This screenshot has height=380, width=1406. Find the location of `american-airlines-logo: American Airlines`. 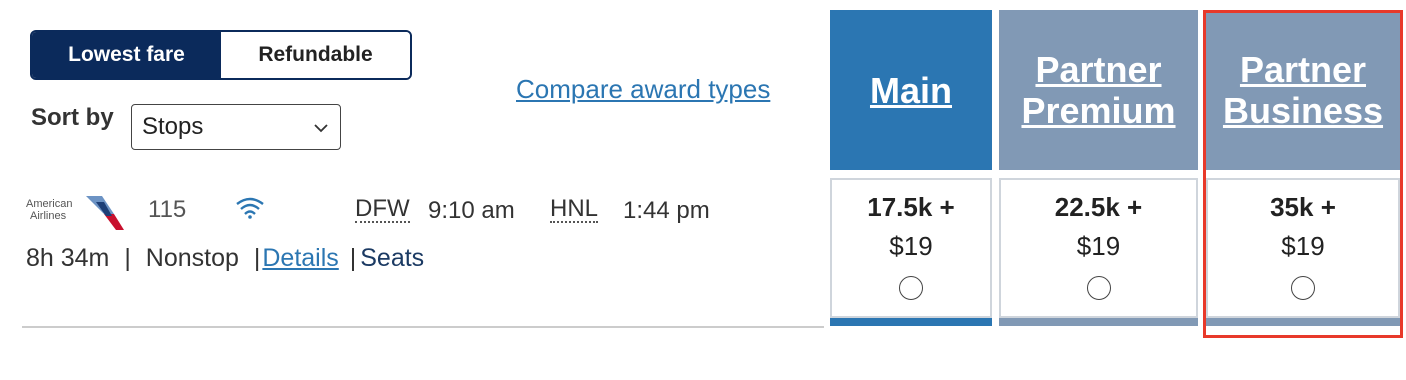

american-airlines-logo: American Airlines is located at coordinates (78, 212).